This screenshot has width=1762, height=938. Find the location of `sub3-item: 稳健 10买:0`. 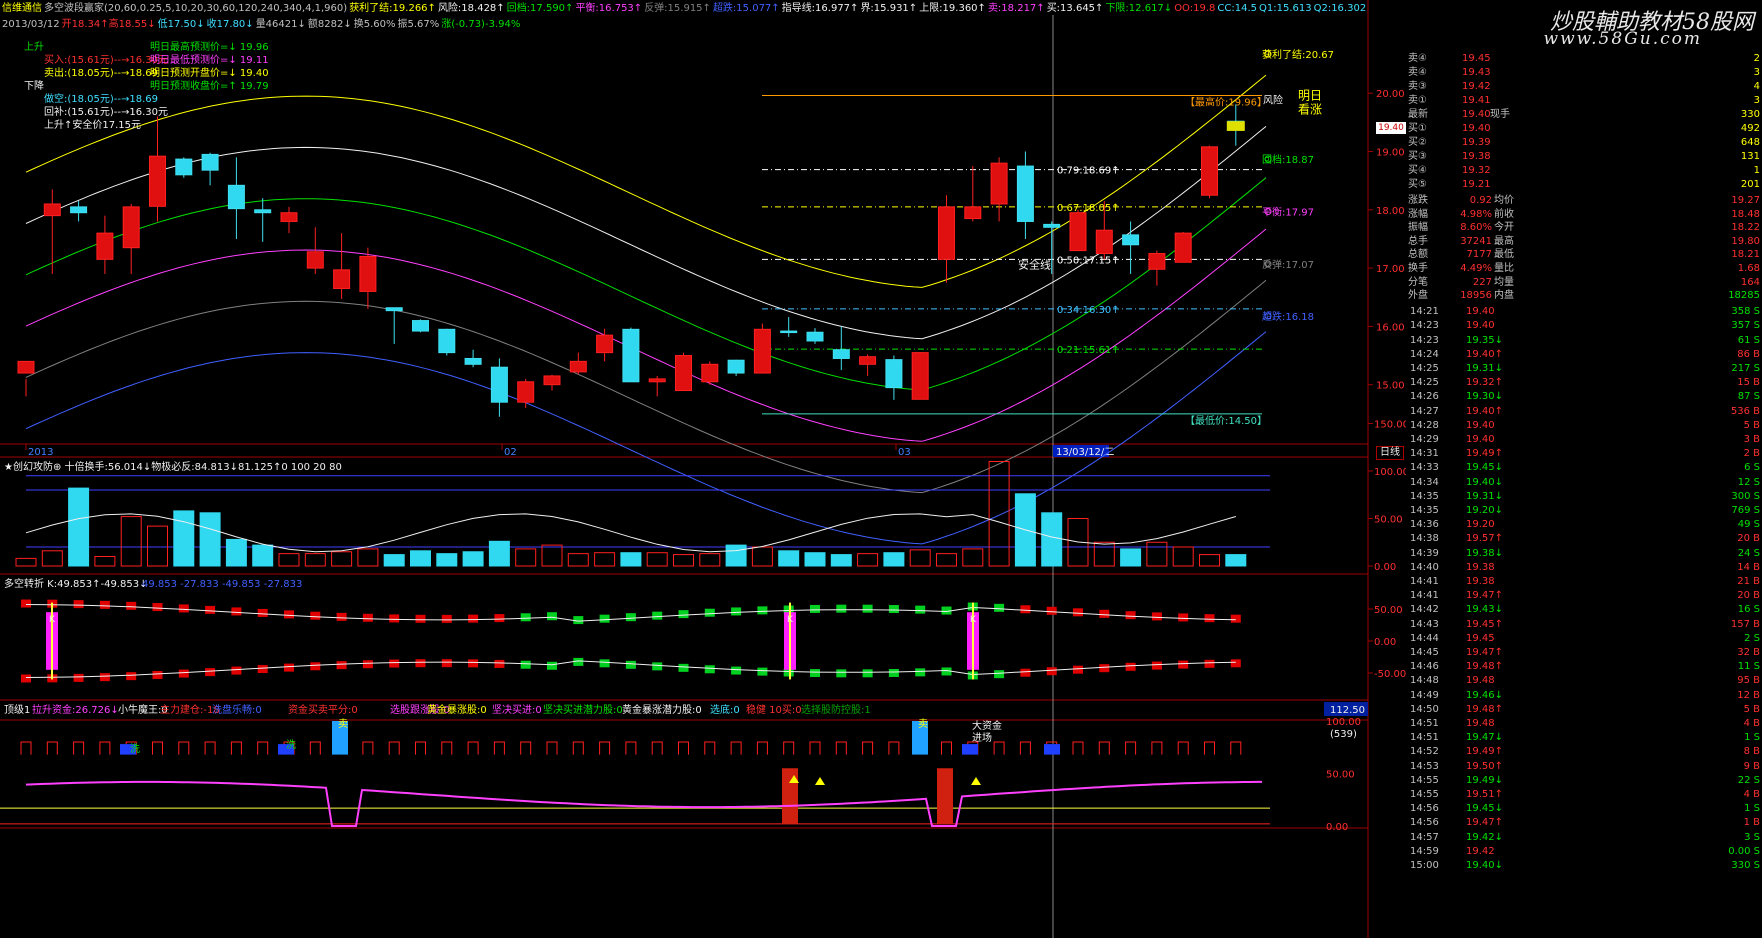

sub3-item: 稳健 10买:0 is located at coordinates (774, 709).